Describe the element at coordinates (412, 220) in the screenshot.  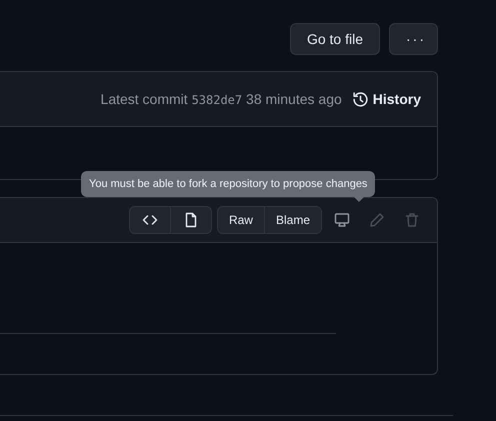
I see `trash-icon` at that location.